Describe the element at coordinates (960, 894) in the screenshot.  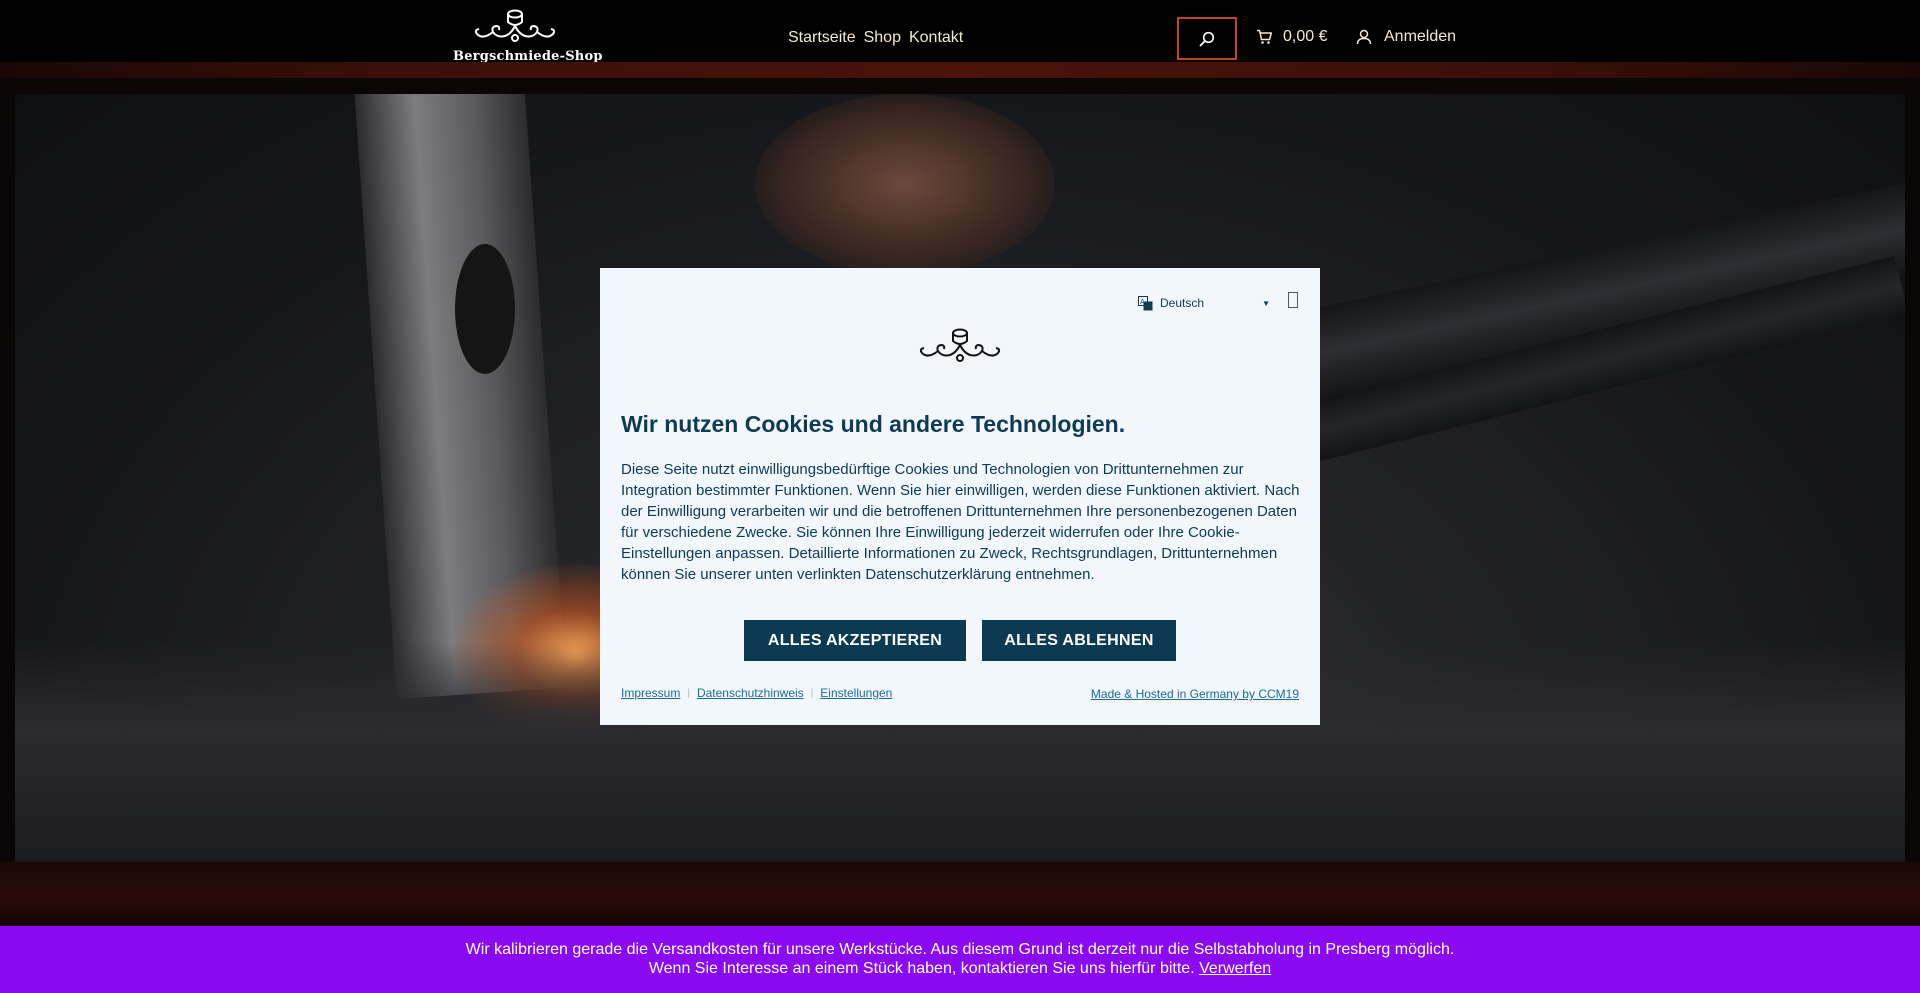
I see `page-background-strip` at that location.